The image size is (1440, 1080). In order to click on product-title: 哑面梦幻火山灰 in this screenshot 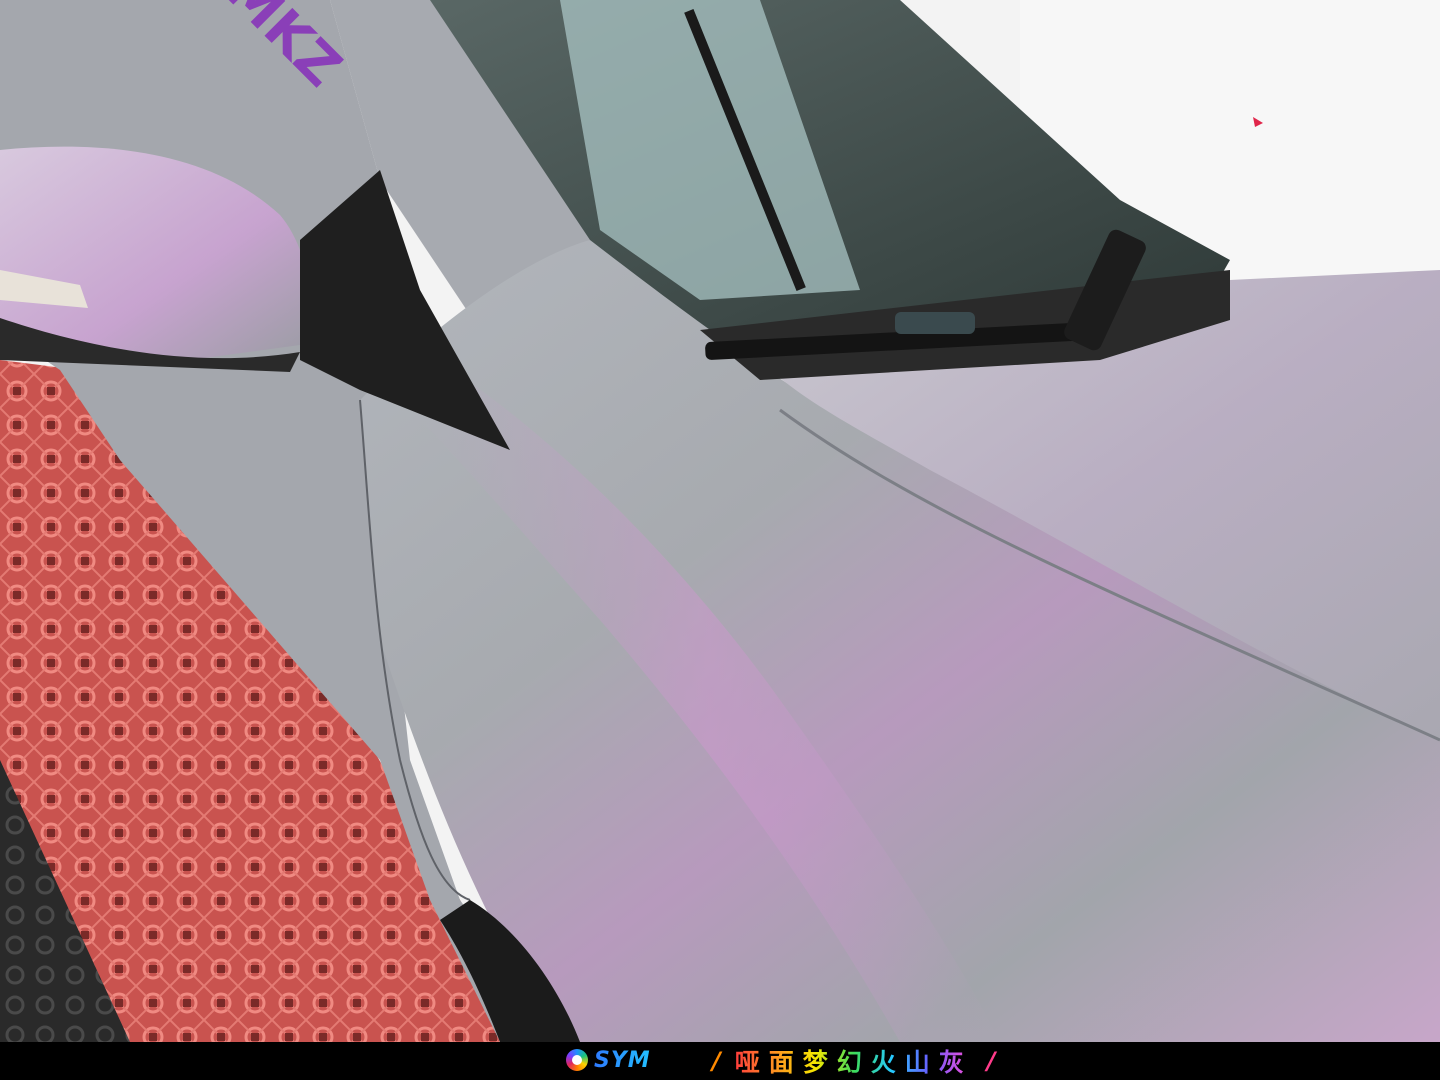, I will do `click(854, 1061)`.